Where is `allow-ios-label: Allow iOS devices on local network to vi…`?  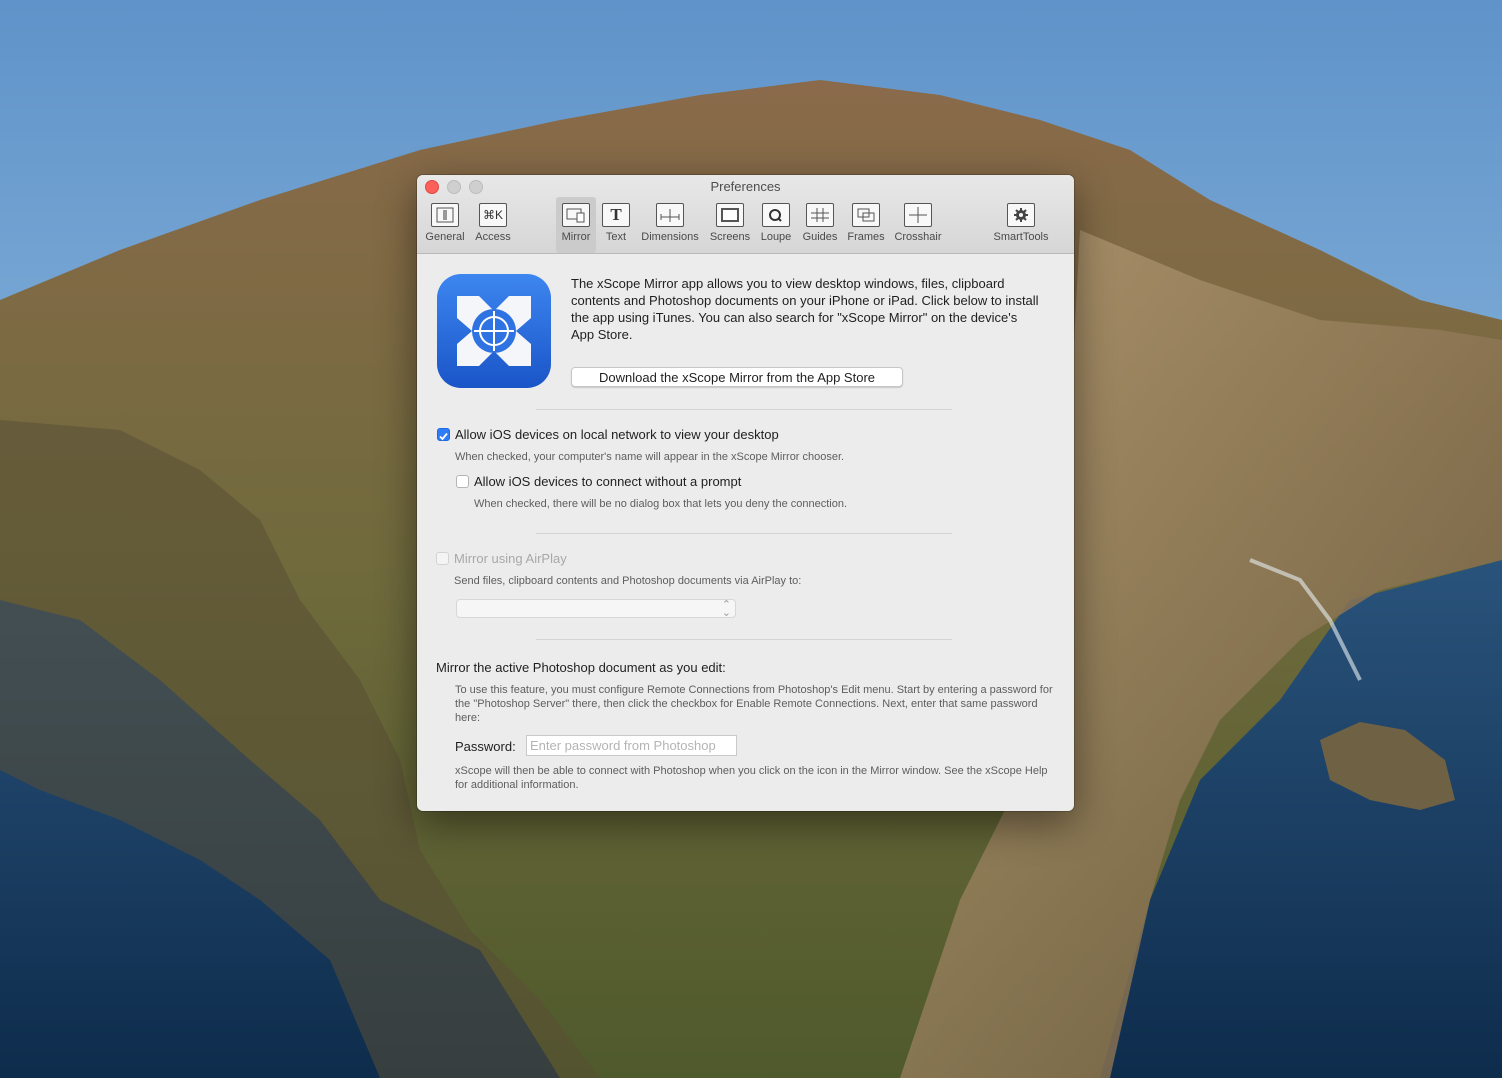
allow-ios-label: Allow iOS devices on local network to vi… is located at coordinates (617, 434).